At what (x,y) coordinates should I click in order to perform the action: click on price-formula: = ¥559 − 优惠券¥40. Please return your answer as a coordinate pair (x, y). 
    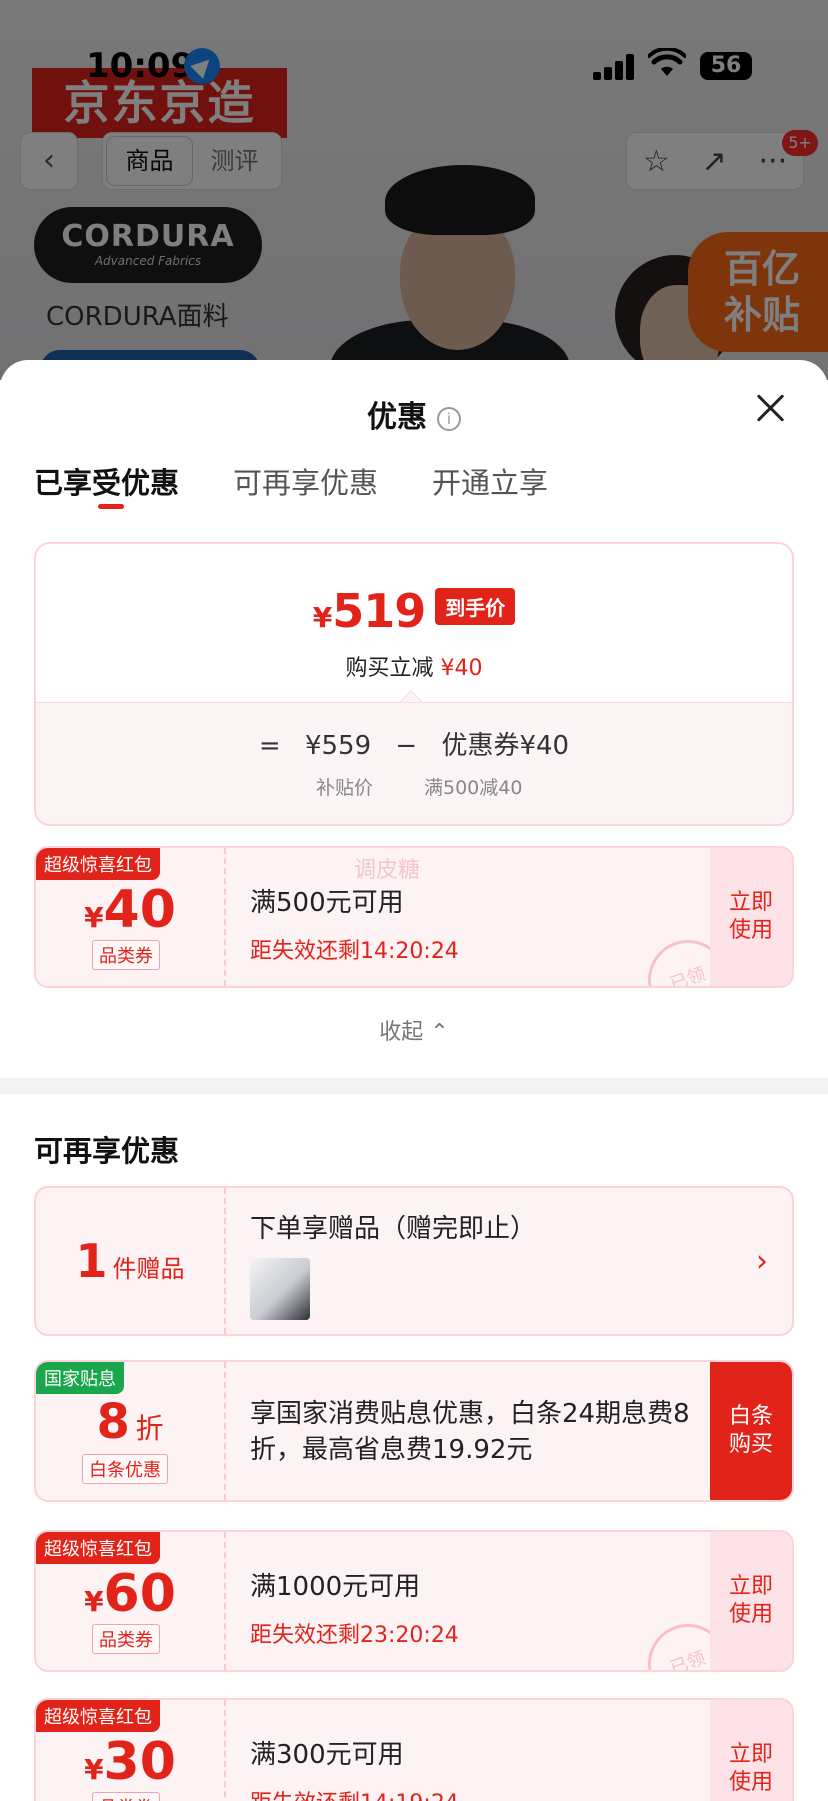
    Looking at the image, I should click on (414, 743).